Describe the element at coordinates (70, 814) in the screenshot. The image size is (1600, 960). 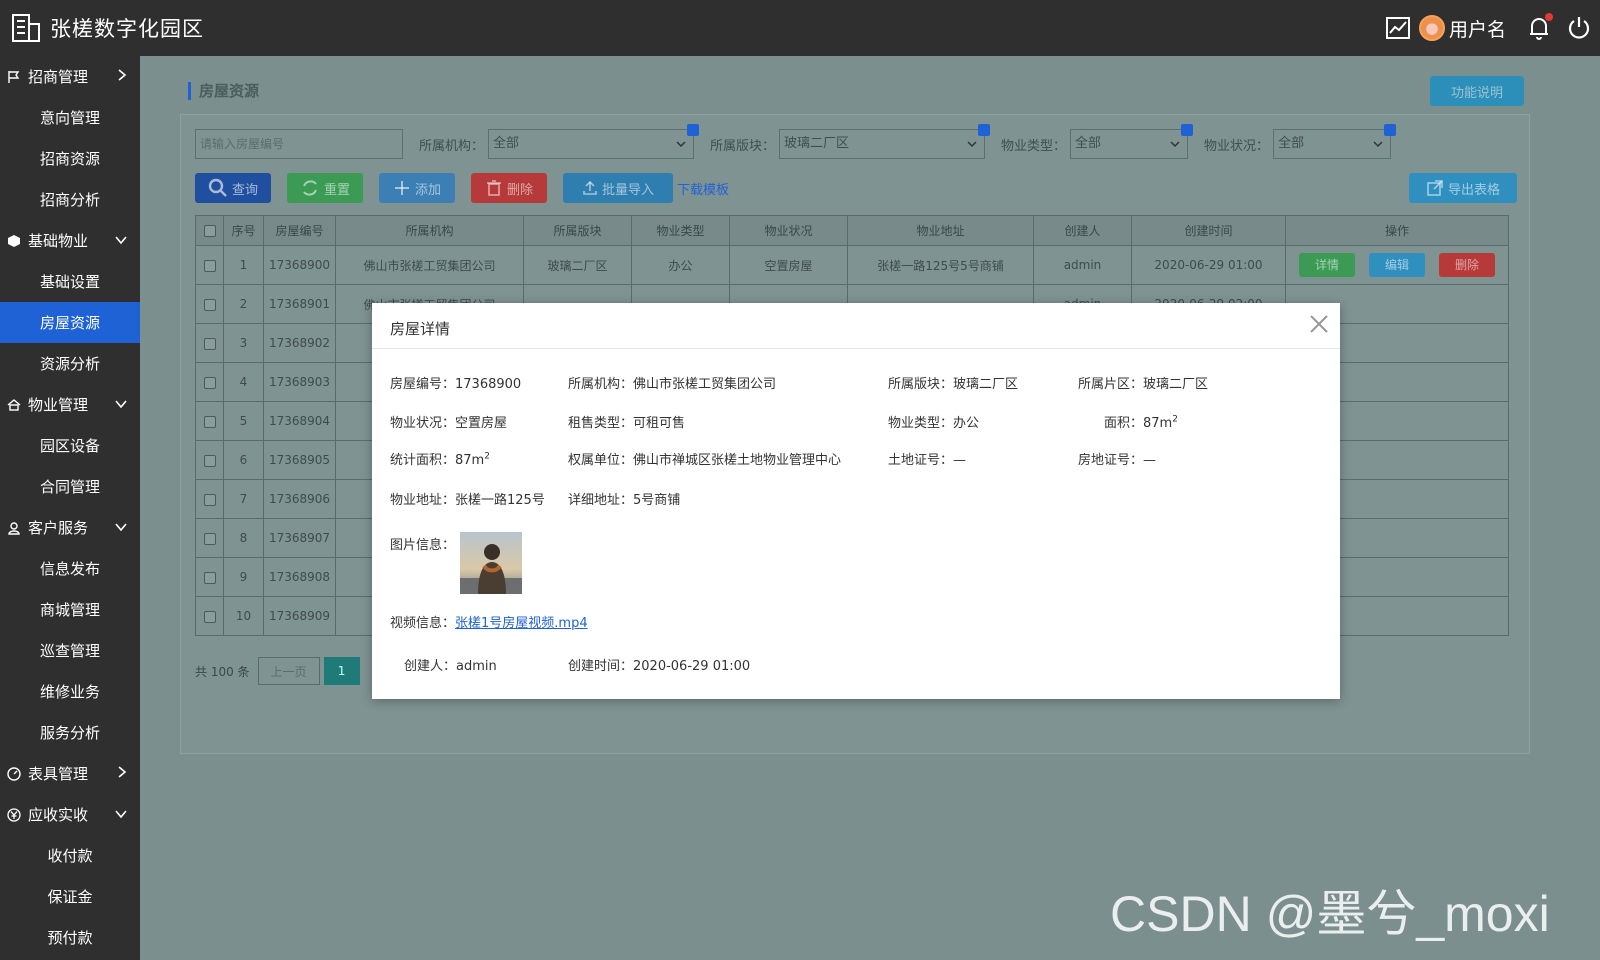
I see `sidebar-group: 应收实收` at that location.